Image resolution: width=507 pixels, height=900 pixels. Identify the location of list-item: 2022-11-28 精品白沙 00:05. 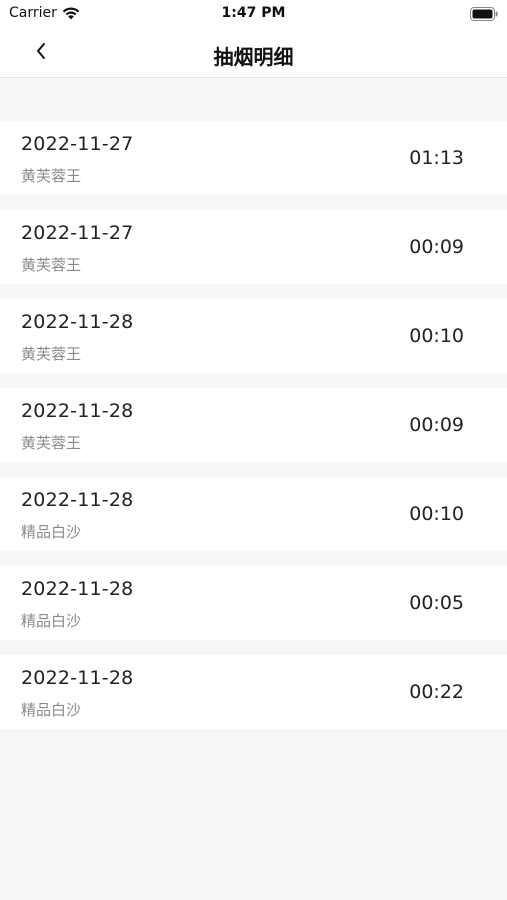
(253, 603).